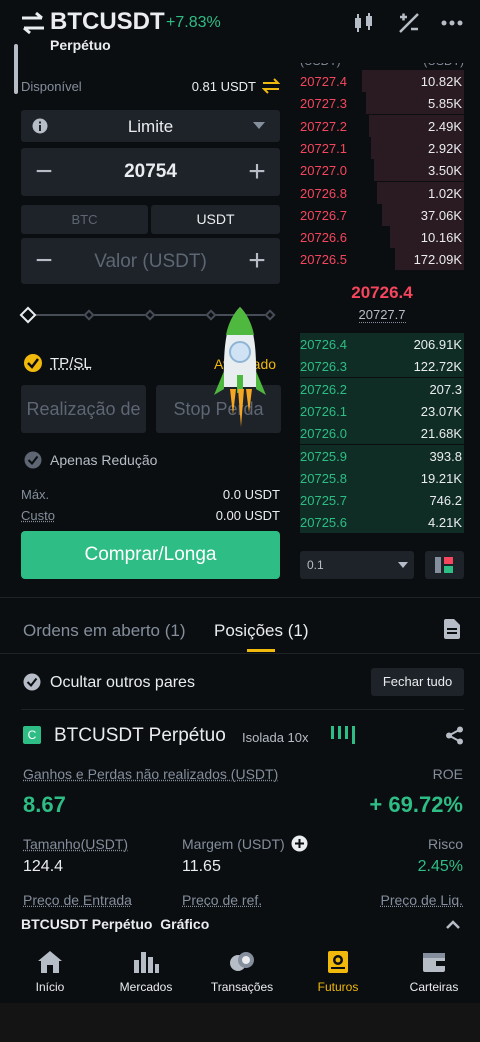 The height and width of the screenshot is (1042, 480). I want to click on amount-input: − Valor (USDT) +, so click(150, 261).